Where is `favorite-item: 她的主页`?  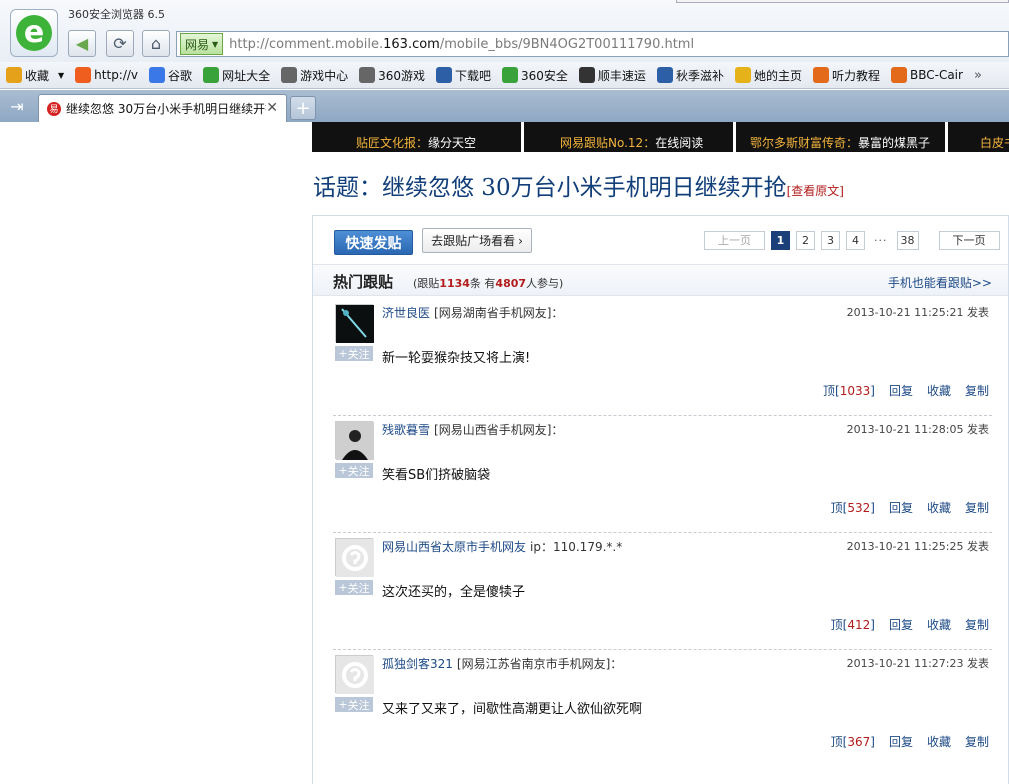 favorite-item: 她的主页 is located at coordinates (768, 75).